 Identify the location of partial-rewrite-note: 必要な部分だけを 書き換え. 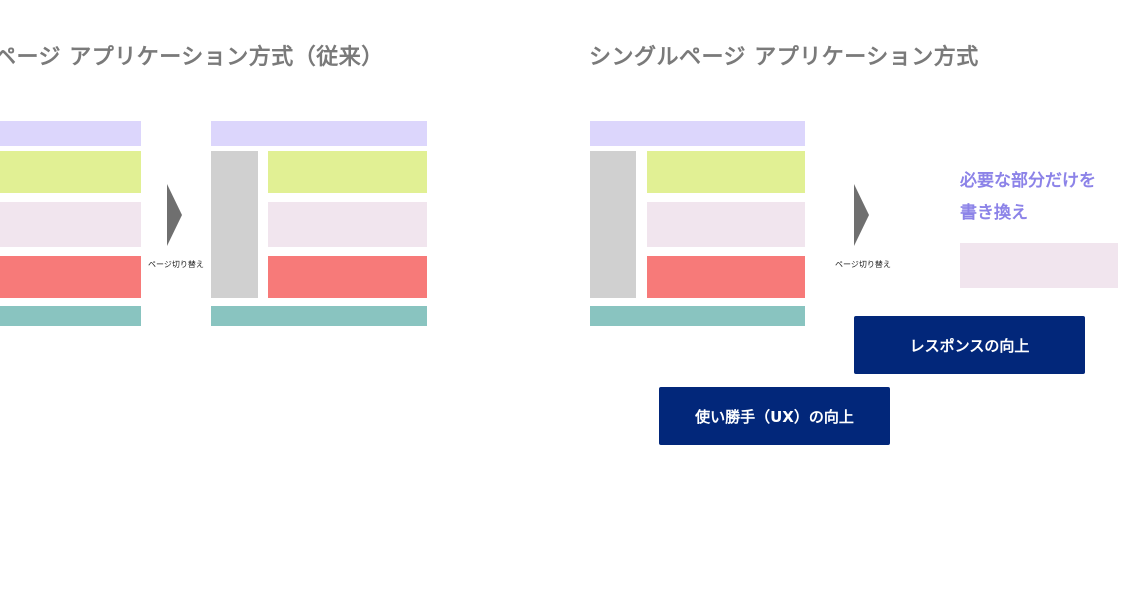
(1028, 197).